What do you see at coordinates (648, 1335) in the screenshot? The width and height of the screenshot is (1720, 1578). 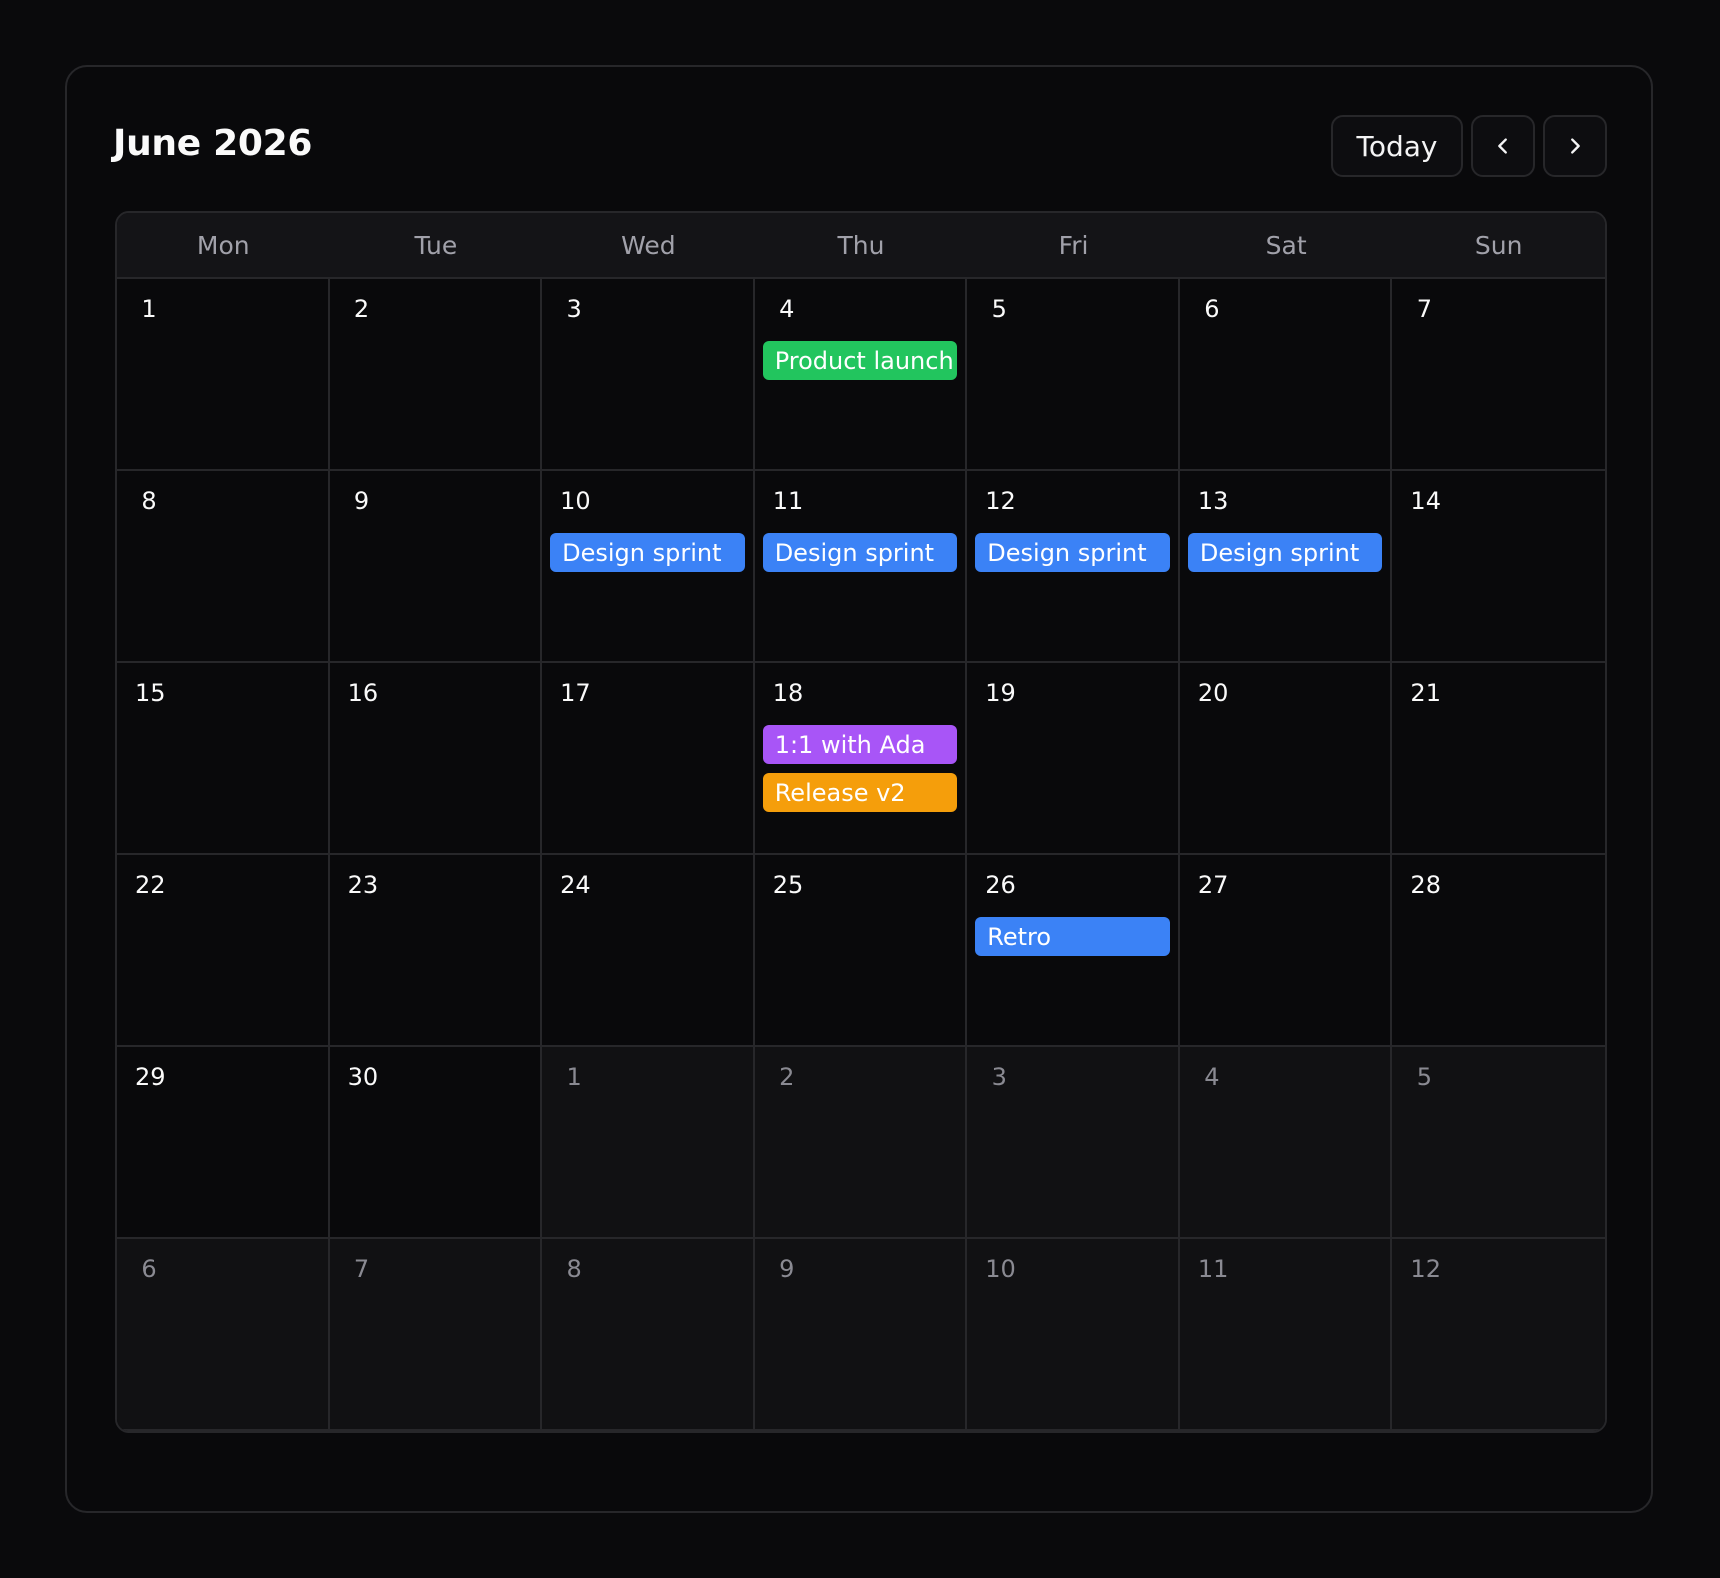 I see `day-cell-outside-month: 8` at bounding box center [648, 1335].